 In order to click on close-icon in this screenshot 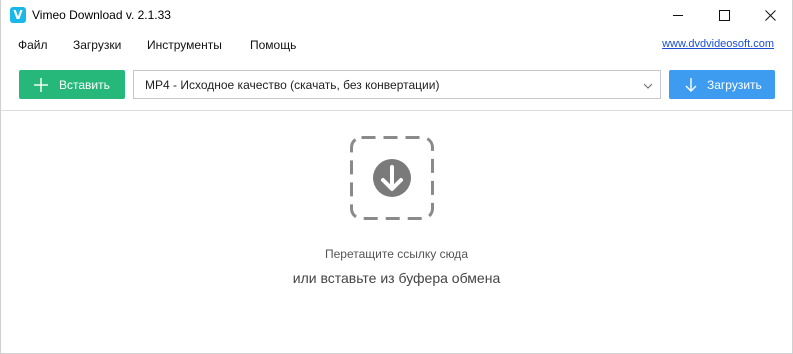, I will do `click(770, 15)`.